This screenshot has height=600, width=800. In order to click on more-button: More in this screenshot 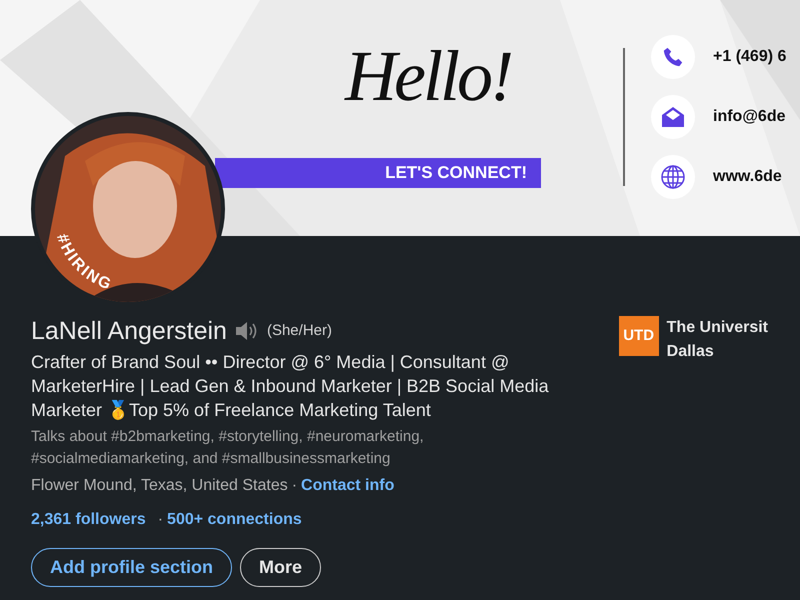, I will do `click(281, 567)`.